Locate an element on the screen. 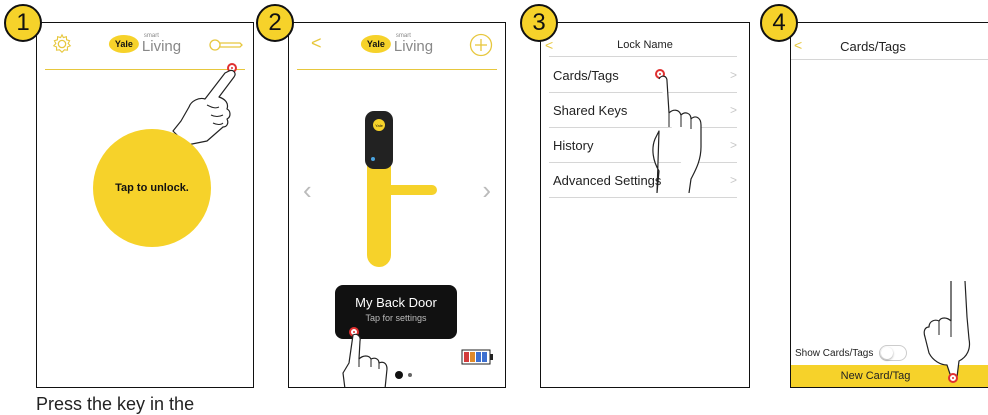 The height and width of the screenshot is (415, 988). svg-text: Yale is located at coordinates (379, 125).